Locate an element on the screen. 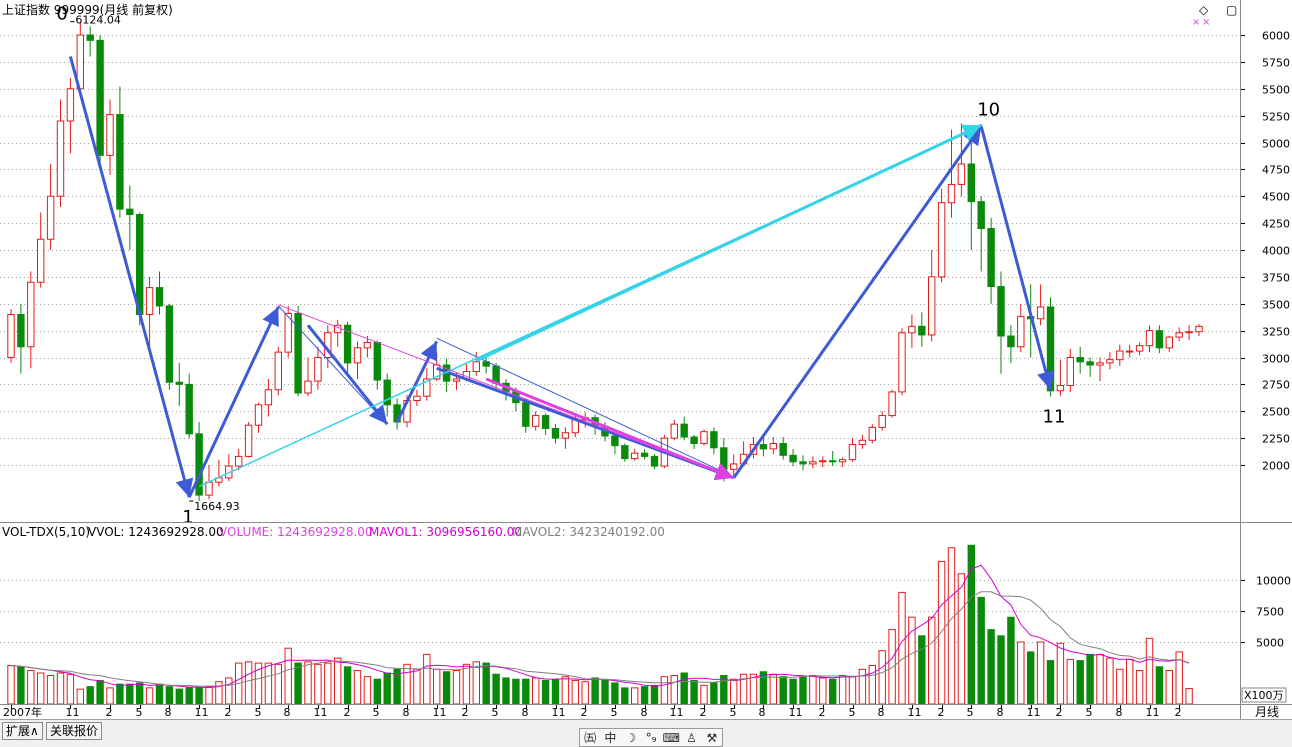  related-quote-tab: 关联报价 is located at coordinates (74, 731).